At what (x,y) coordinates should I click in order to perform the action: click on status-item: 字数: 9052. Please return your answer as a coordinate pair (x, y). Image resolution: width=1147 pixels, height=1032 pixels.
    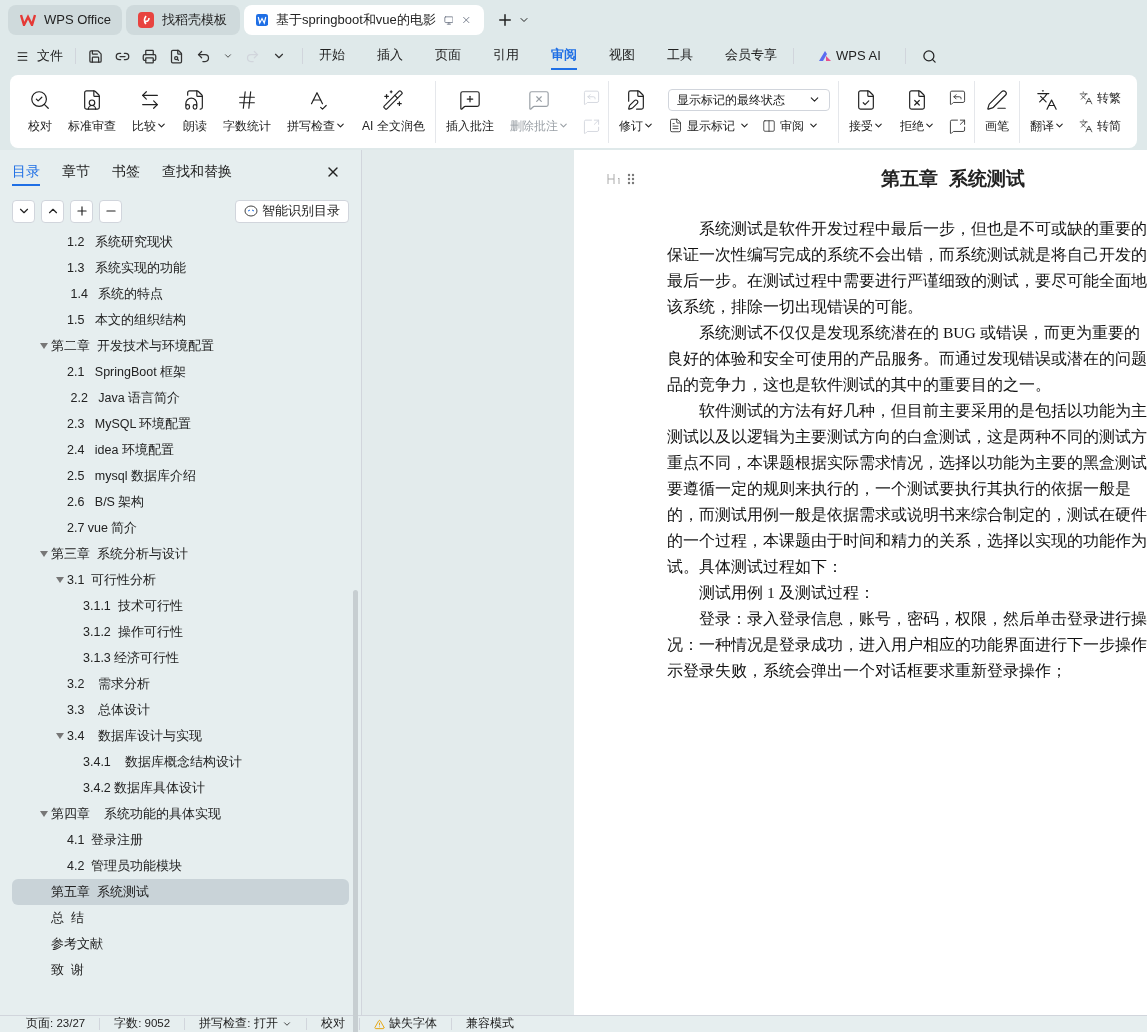
    Looking at the image, I should click on (142, 1024).